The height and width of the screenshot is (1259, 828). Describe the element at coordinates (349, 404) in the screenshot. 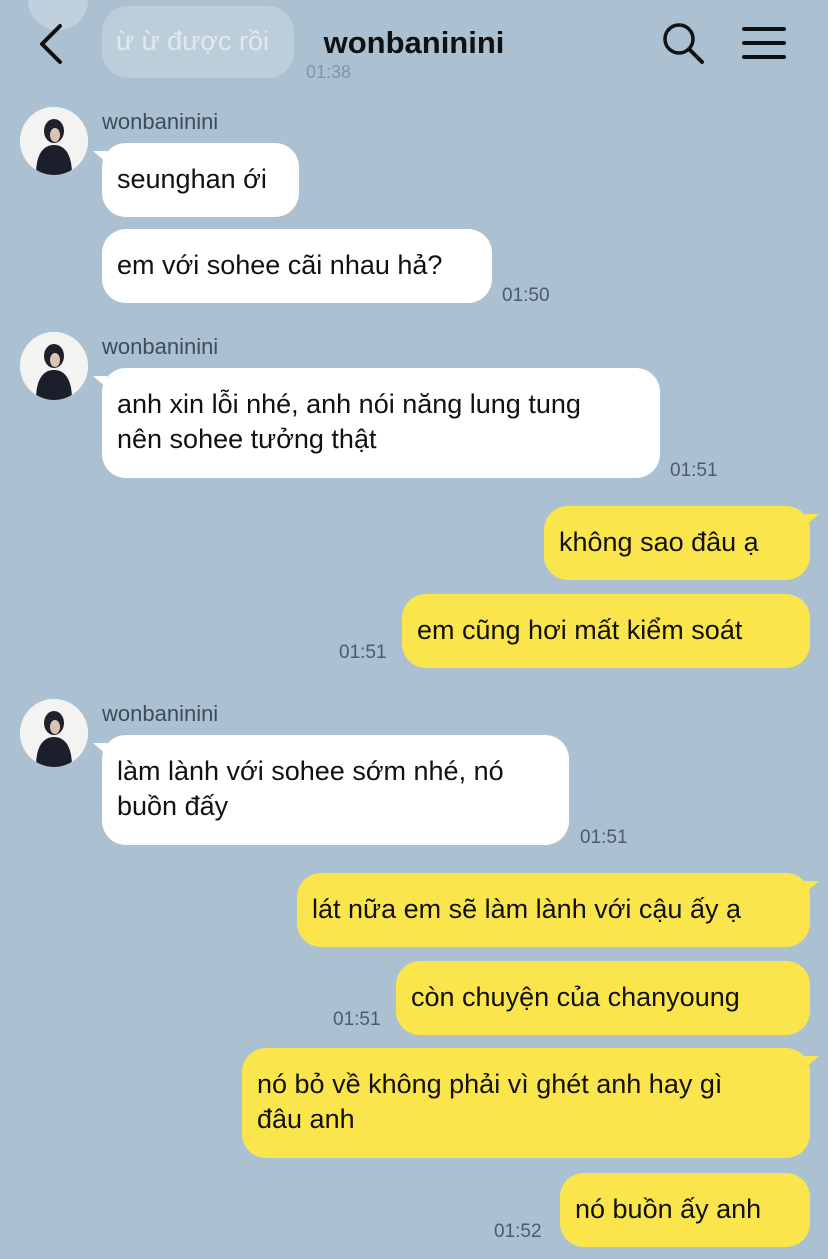

I see `message-text-line: anh xin lỗi nhé, anh nói năng lung tung` at that location.